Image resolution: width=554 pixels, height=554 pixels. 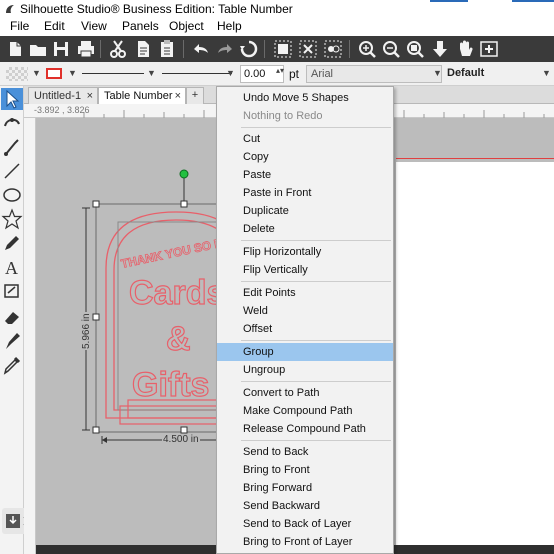 What do you see at coordinates (489, 49) in the screenshot?
I see `add-page-icon` at bounding box center [489, 49].